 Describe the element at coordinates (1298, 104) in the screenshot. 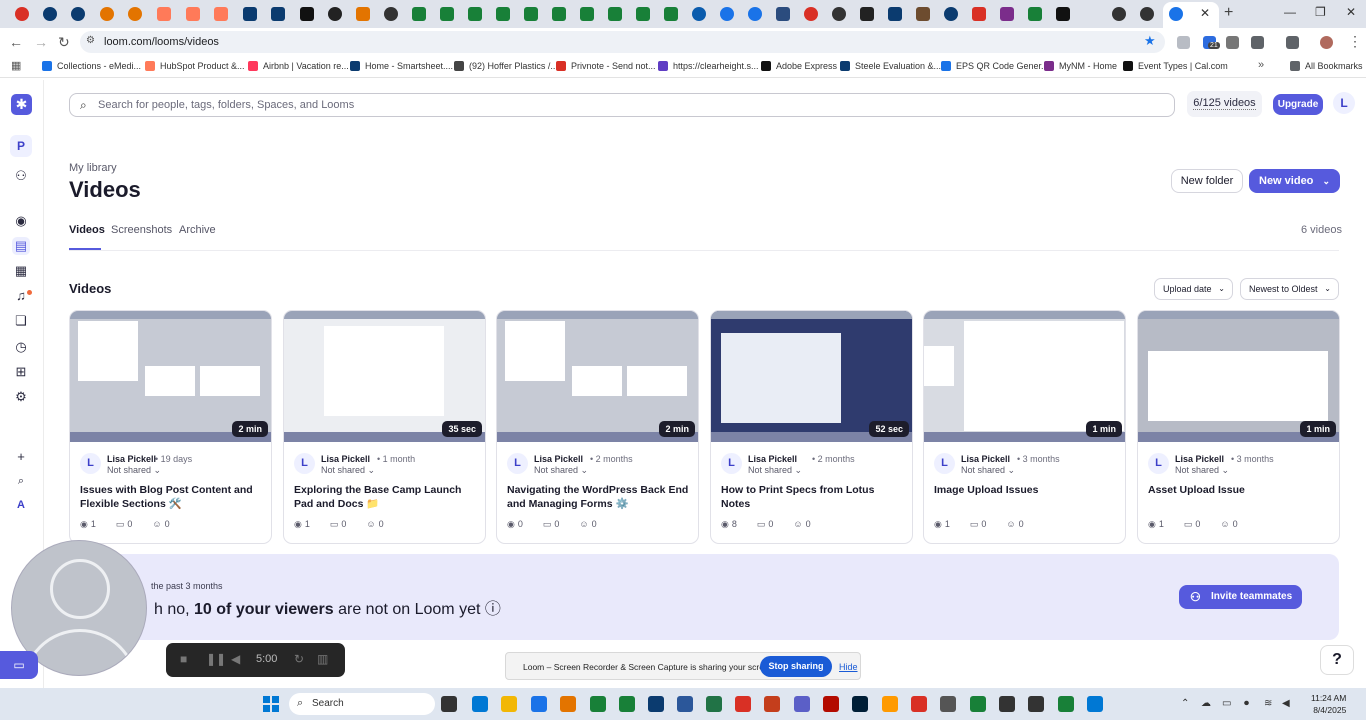

I see `upgrade-button: Upgrade` at that location.